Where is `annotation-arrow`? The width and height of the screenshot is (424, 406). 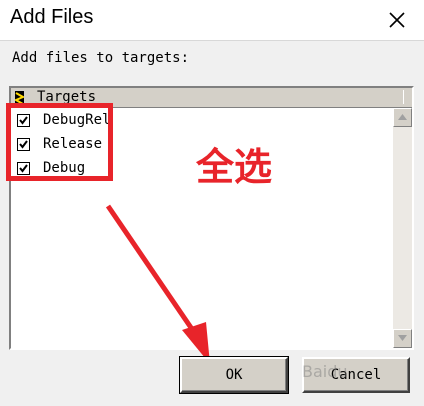
annotation-arrow is located at coordinates (157, 284).